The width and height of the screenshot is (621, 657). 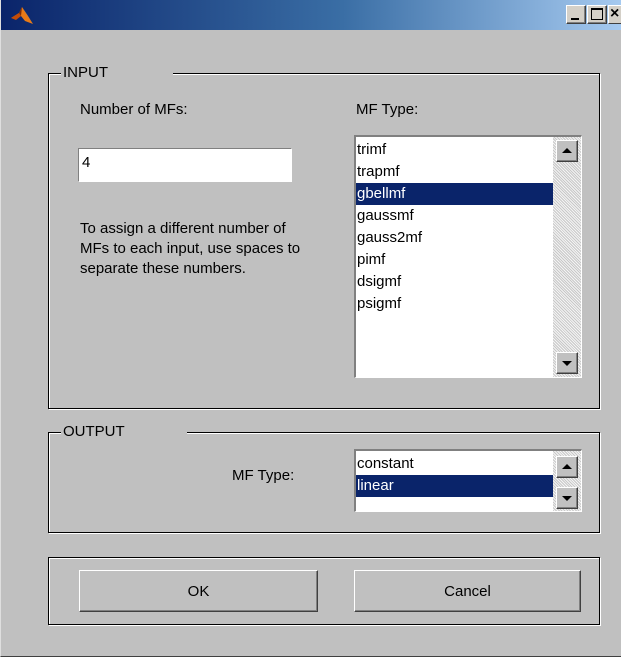 What do you see at coordinates (454, 194) in the screenshot?
I see `list-item: gbellmf` at bounding box center [454, 194].